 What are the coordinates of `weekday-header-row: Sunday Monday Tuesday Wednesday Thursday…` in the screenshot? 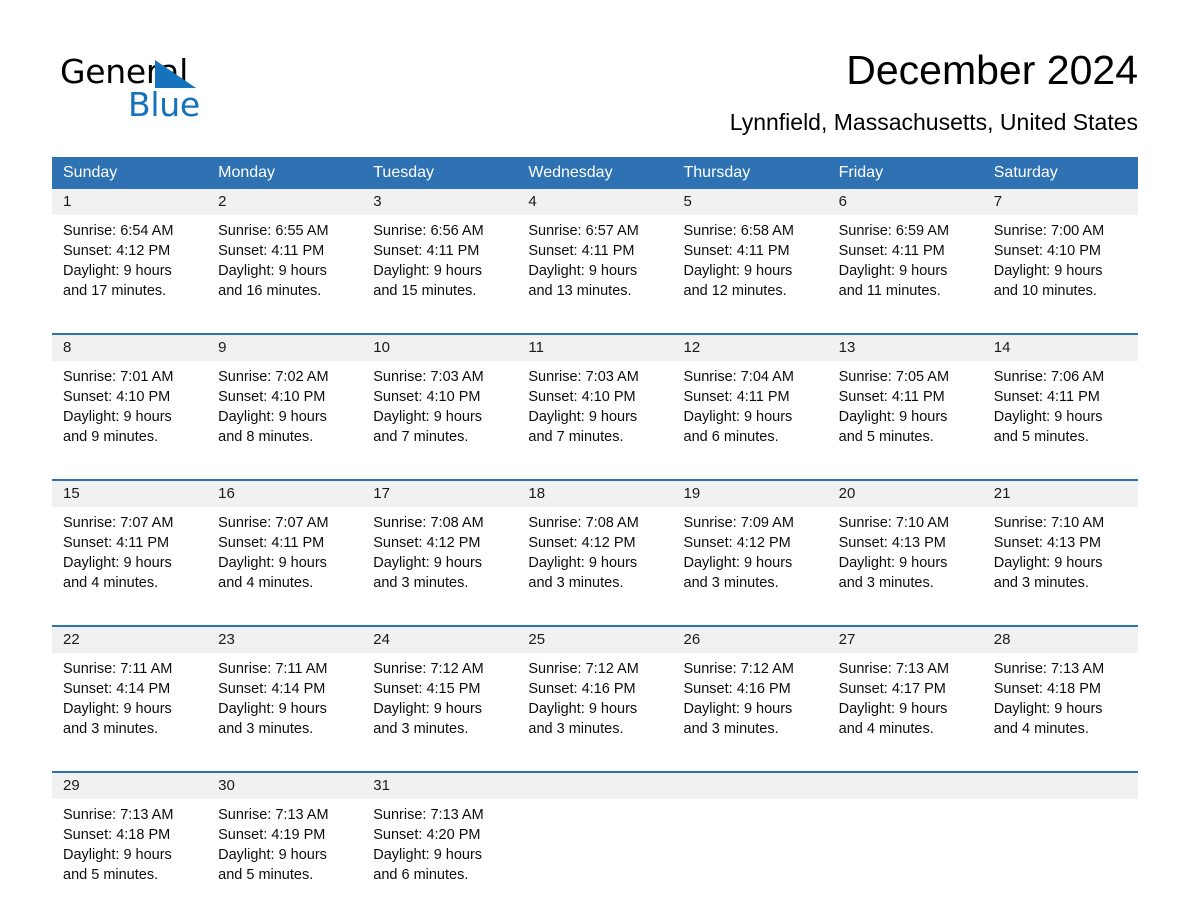 It's located at (595, 173).